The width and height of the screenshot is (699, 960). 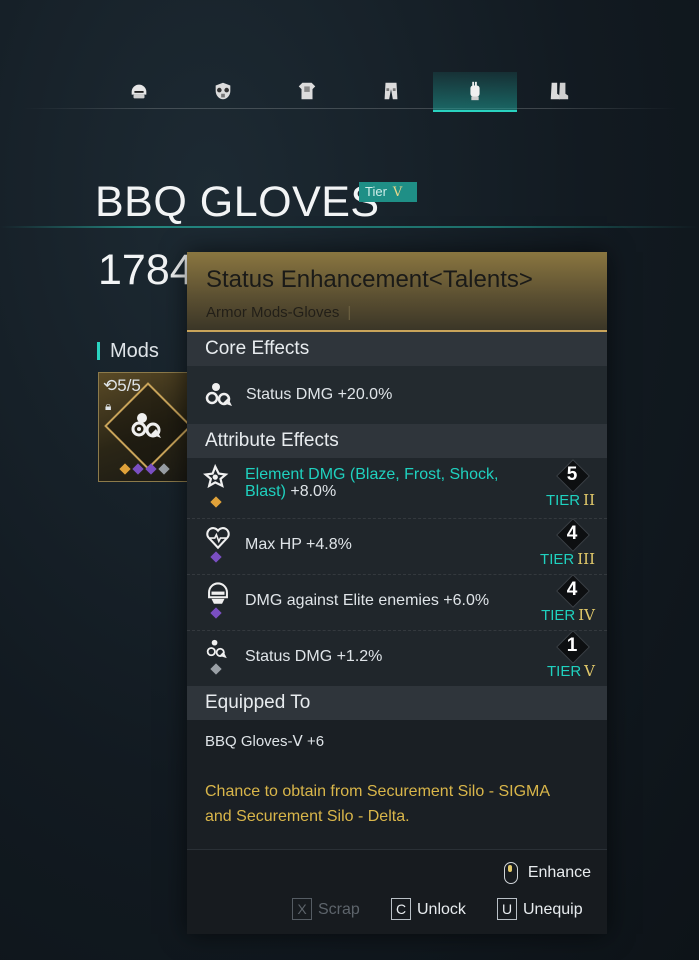 I want to click on tab-boots, so click(x=559, y=91).